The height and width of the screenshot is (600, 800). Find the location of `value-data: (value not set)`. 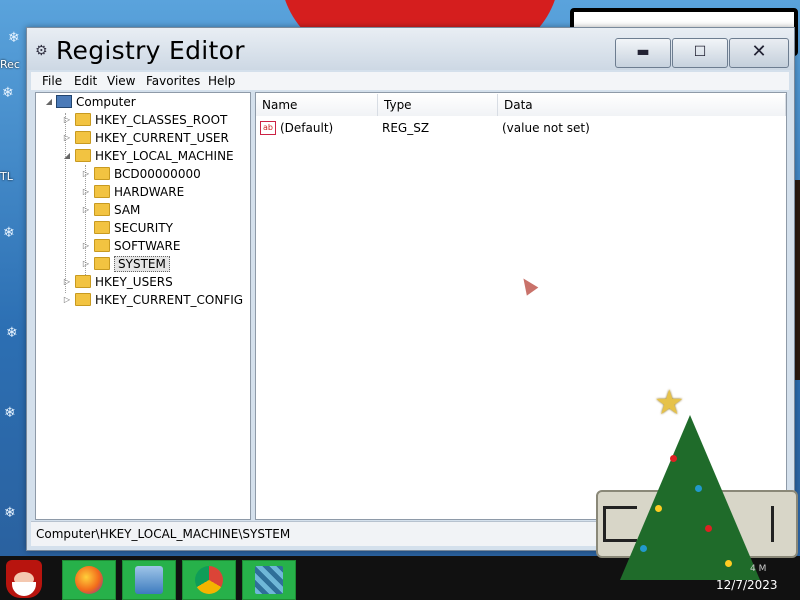

value-data: (value not set) is located at coordinates (546, 128).